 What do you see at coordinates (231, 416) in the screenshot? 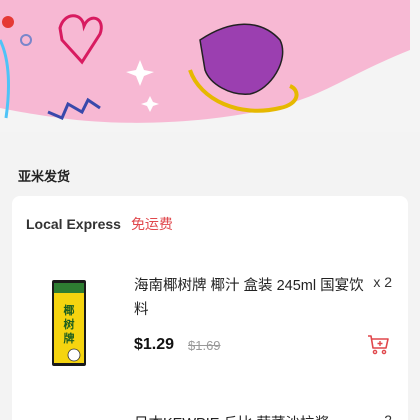
I see `next-product-title: 日本KEWPIE 丘比 蔬菜沙拉酱` at bounding box center [231, 416].